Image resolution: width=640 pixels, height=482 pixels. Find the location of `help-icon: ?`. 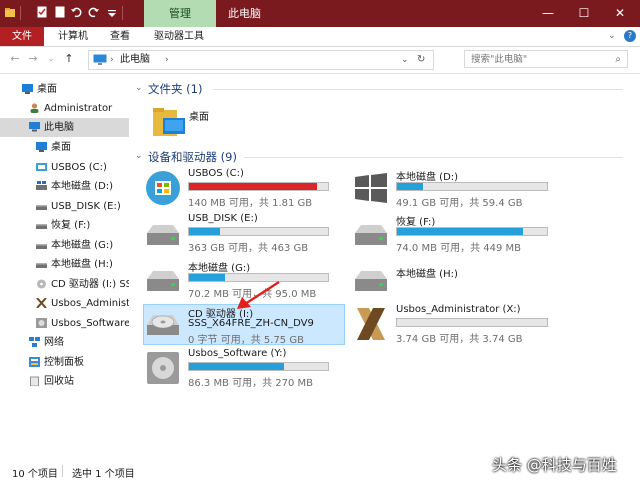

help-icon: ? is located at coordinates (630, 36).